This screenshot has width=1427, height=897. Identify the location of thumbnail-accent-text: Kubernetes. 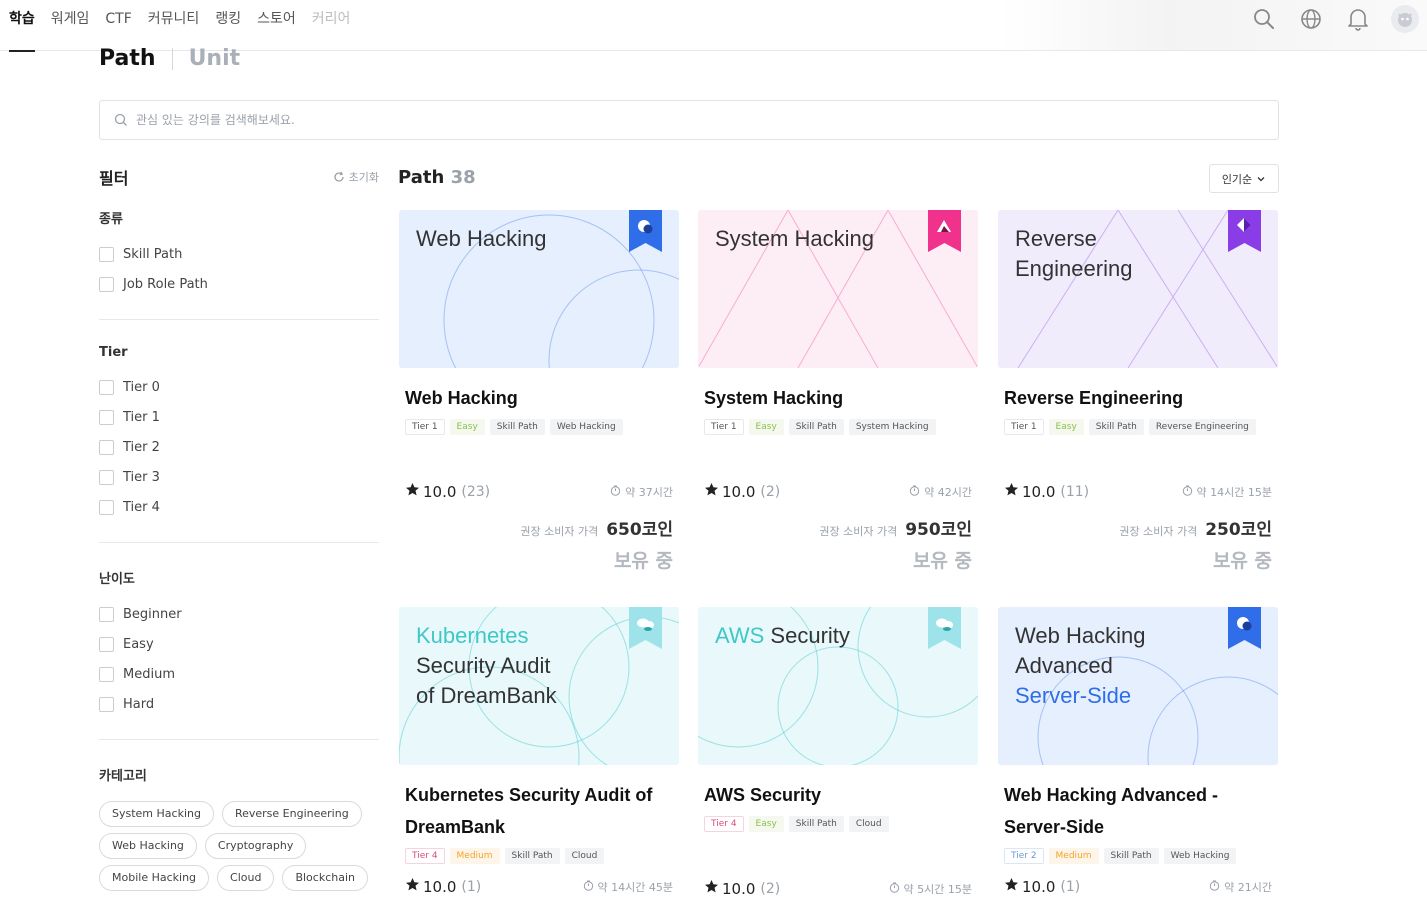
(472, 635).